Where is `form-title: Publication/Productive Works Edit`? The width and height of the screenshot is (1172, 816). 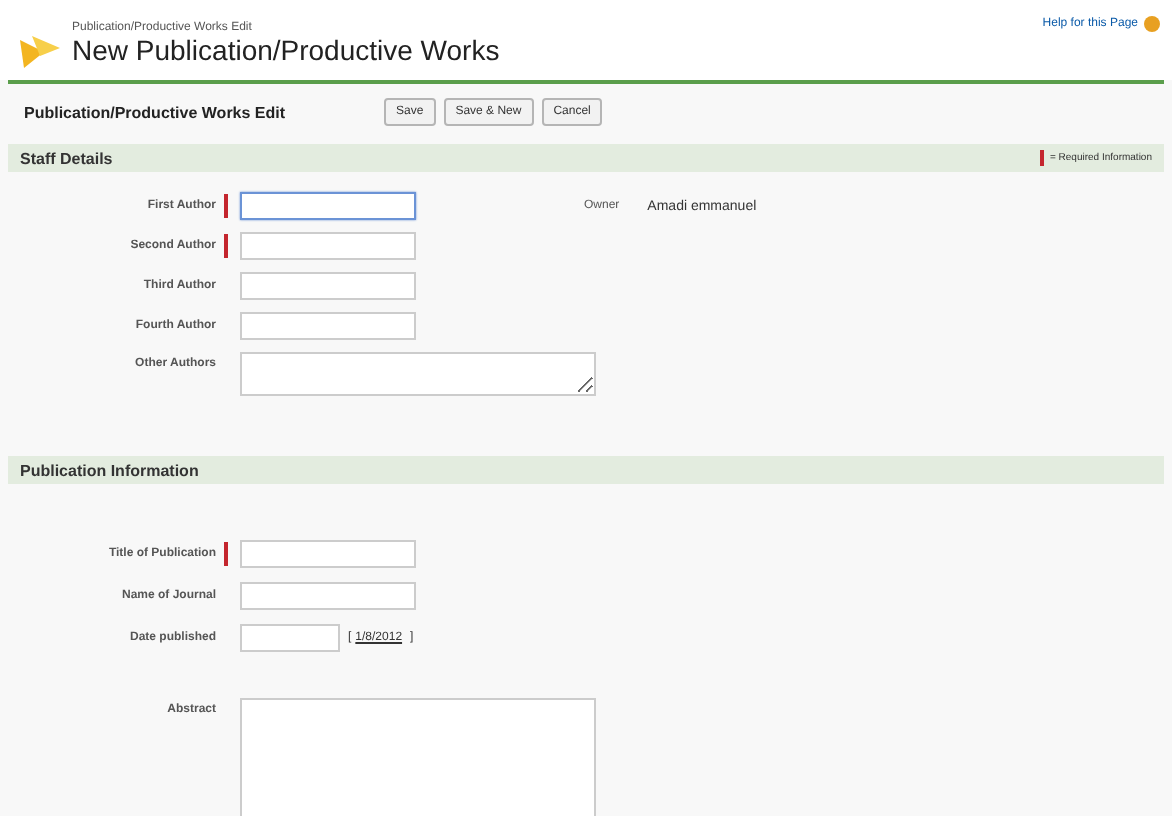
form-title: Publication/Productive Works Edit is located at coordinates (156, 112).